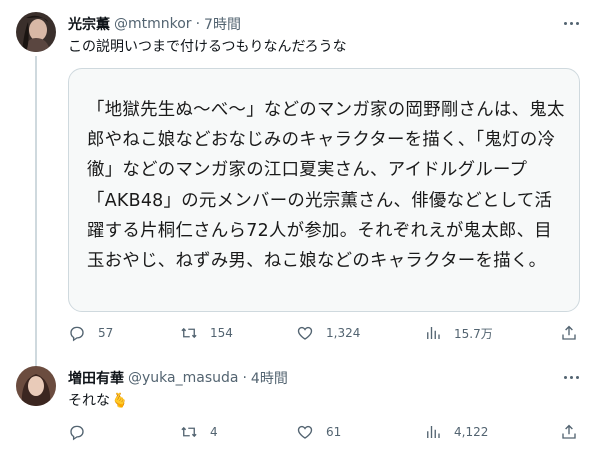 This screenshot has height=458, width=598. Describe the element at coordinates (206, 333) in the screenshot. I see `retweet-button: 154` at that location.